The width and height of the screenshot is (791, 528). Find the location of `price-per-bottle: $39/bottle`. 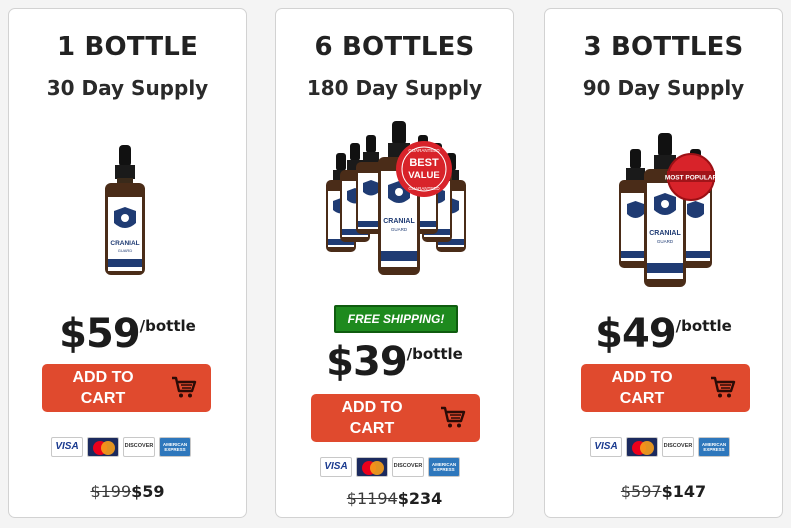

price-per-bottle: $39/bottle is located at coordinates (394, 362).